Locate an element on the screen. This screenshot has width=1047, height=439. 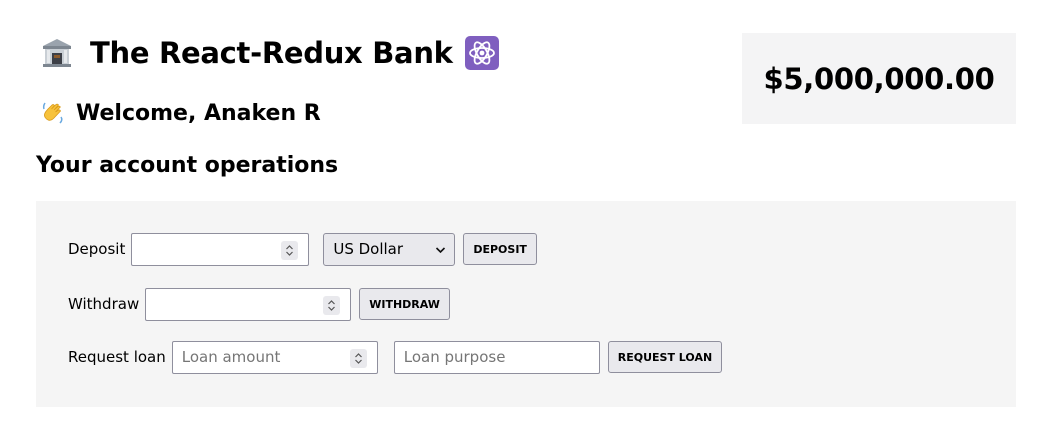
app-title-text: The React-Redux Bank is located at coordinates (271, 53).